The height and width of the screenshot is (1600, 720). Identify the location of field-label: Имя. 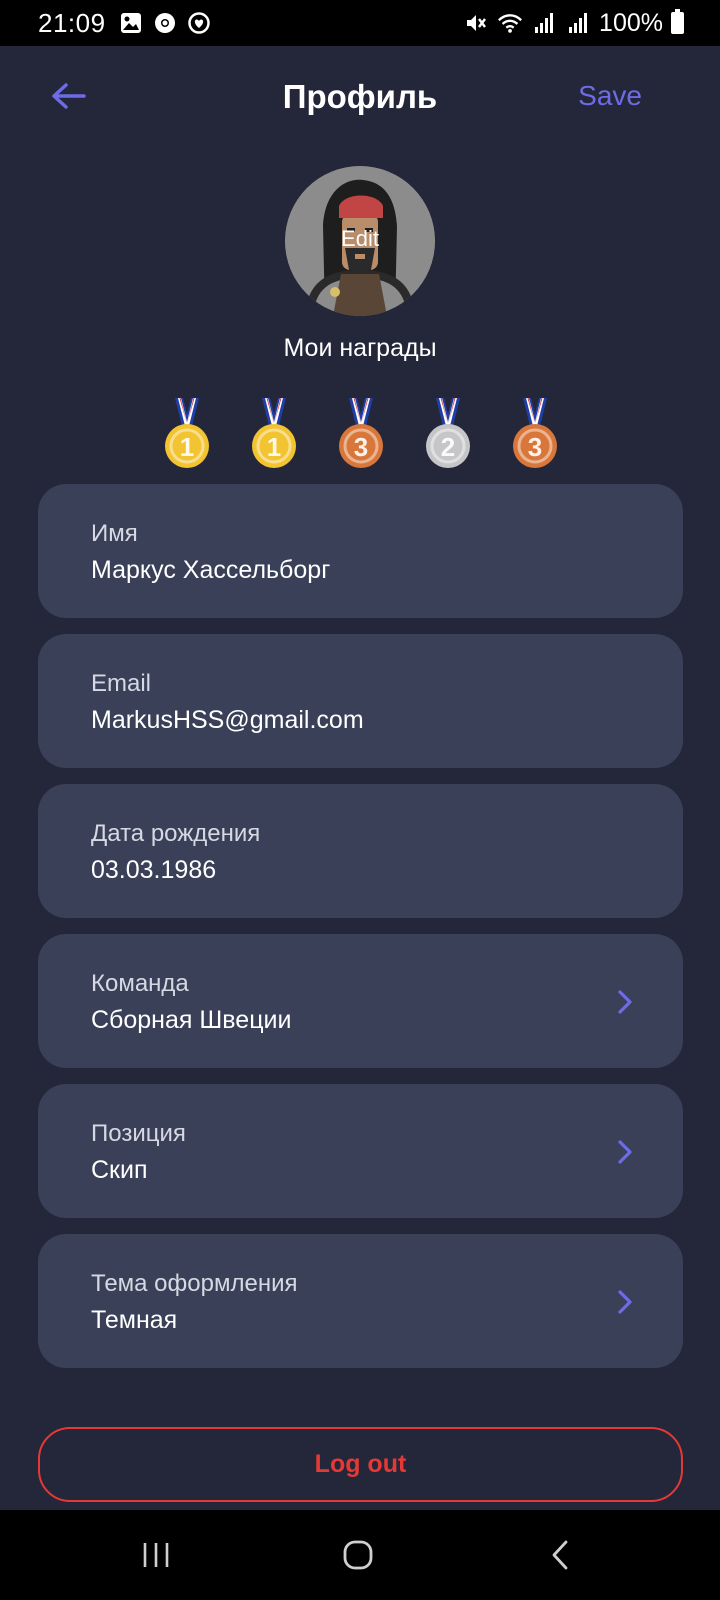
(114, 533).